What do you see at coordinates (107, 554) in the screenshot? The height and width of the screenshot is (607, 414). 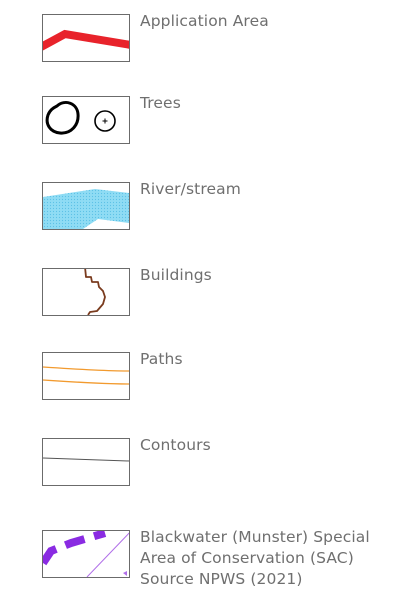 I see `sac-hatch-line` at bounding box center [107, 554].